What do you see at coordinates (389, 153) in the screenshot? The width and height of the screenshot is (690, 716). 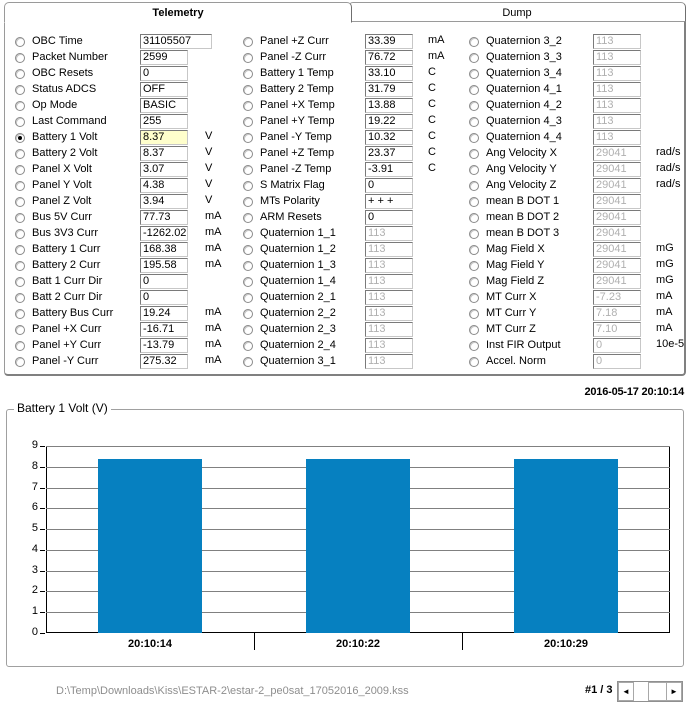 I see `telemetry-value-field: 23.37` at bounding box center [389, 153].